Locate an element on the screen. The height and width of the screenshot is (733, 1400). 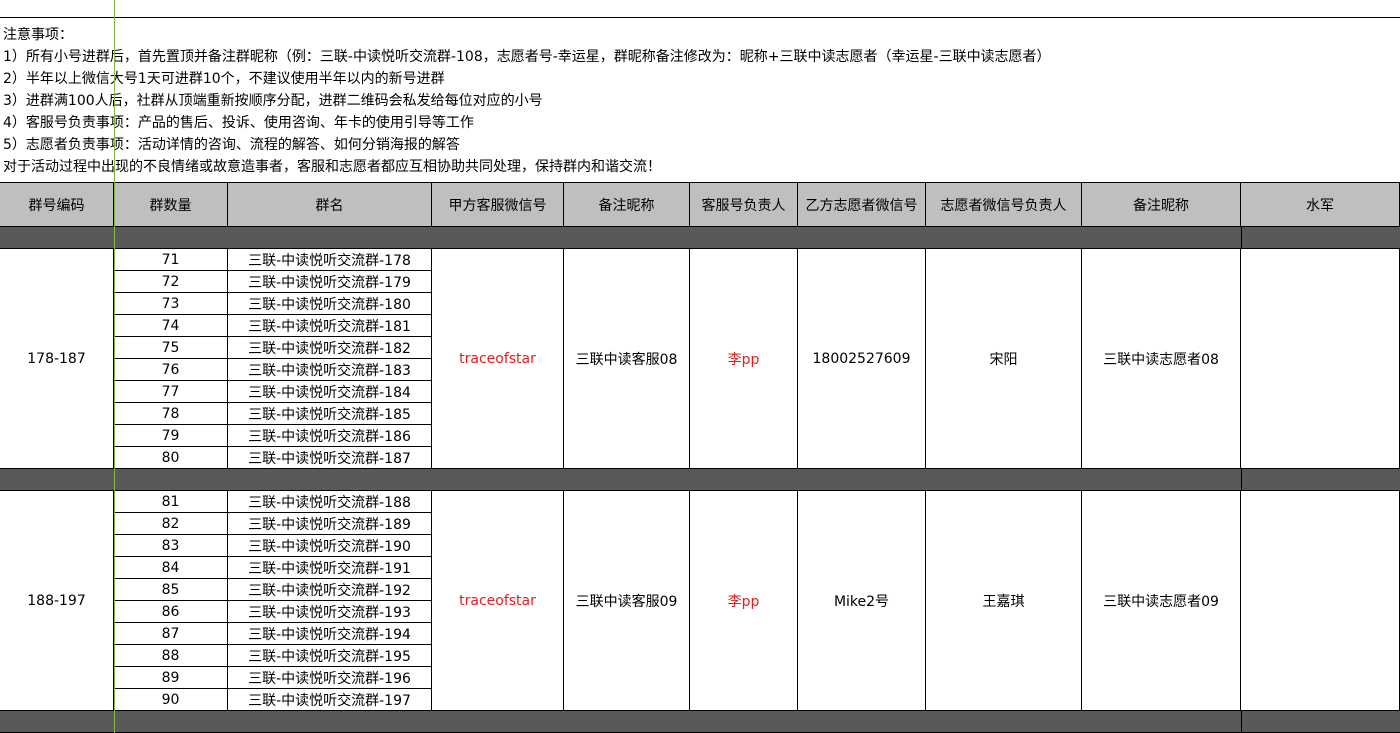
column-header: 群名 is located at coordinates (330, 204).